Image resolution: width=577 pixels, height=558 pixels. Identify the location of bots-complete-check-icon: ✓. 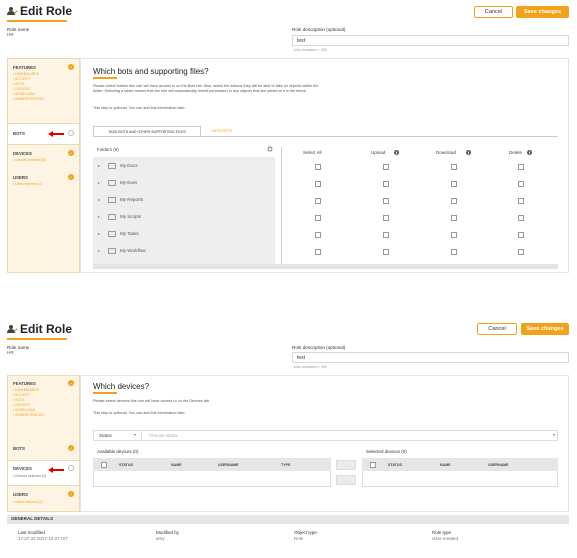
(71, 448).